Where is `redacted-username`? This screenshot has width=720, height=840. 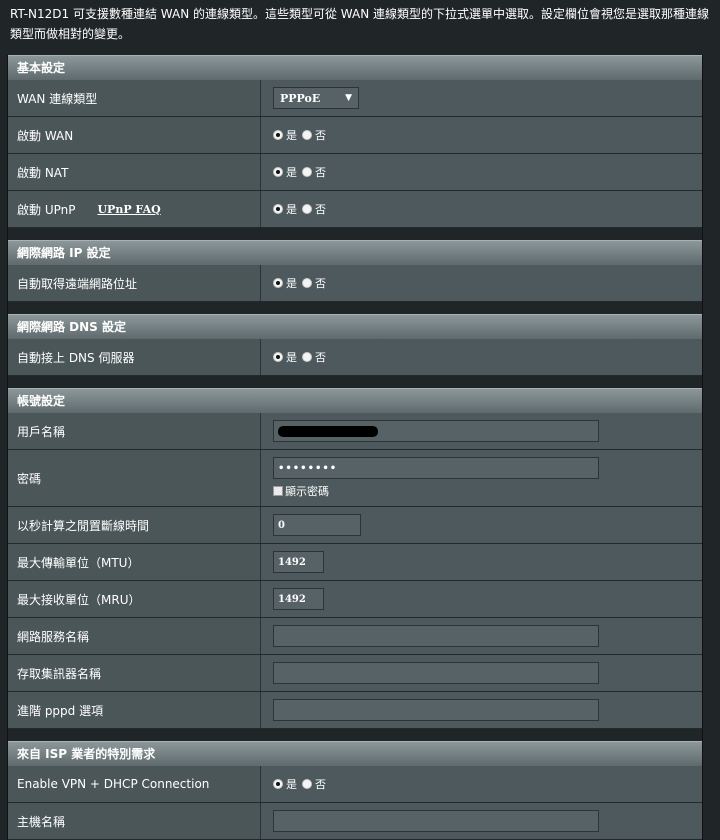
redacted-username is located at coordinates (328, 431).